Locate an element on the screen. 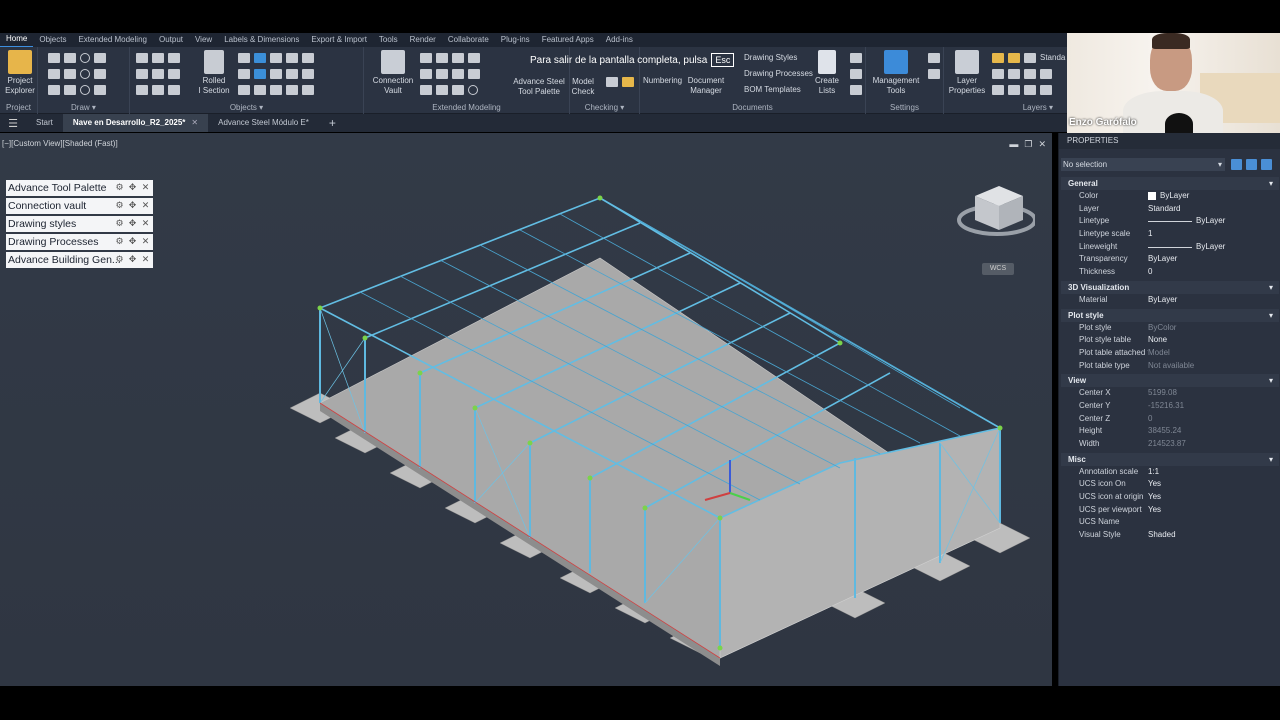  group-title-layers: Layers ▾ is located at coordinates (1005, 107).